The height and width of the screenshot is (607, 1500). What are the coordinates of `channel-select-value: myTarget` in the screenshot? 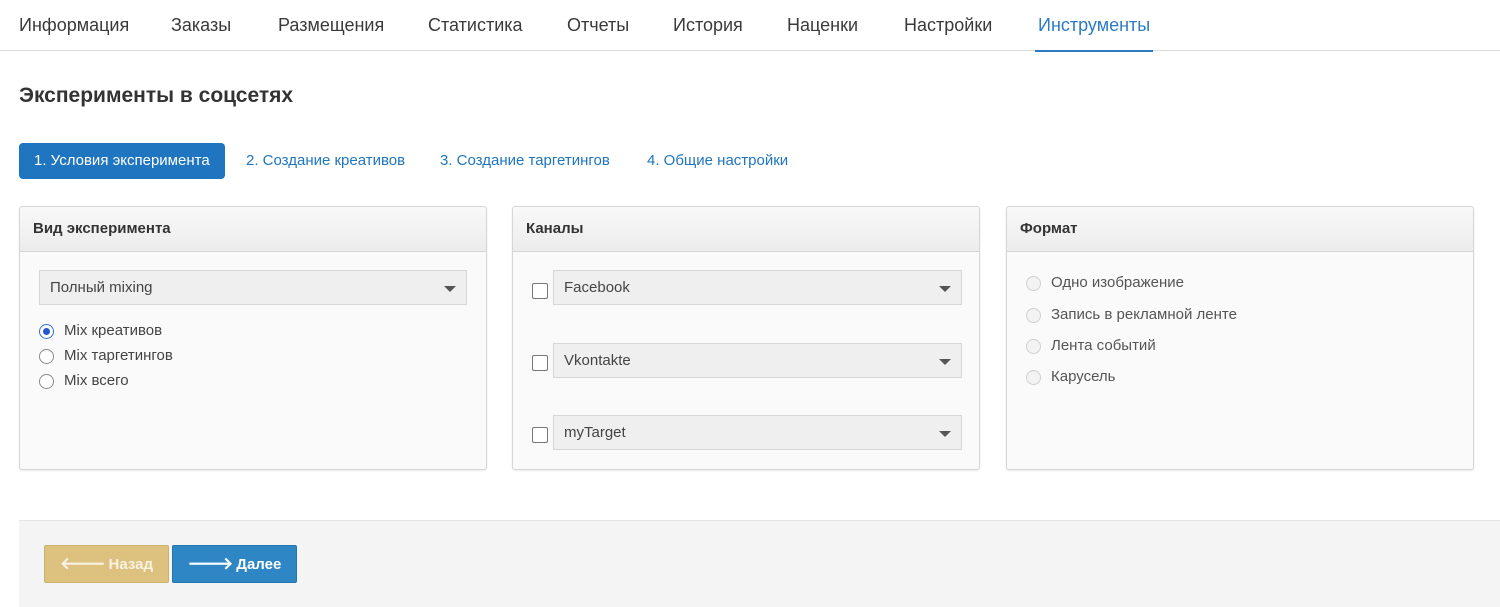 It's located at (595, 432).